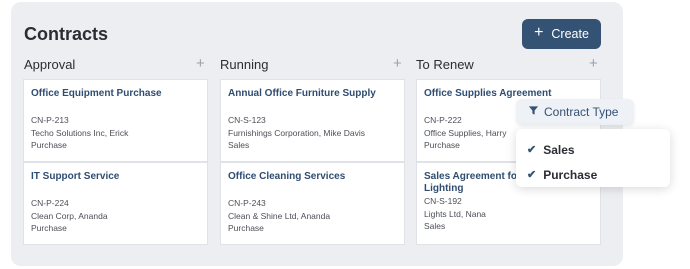  I want to click on contract-id: CN-S-192, so click(443, 201).